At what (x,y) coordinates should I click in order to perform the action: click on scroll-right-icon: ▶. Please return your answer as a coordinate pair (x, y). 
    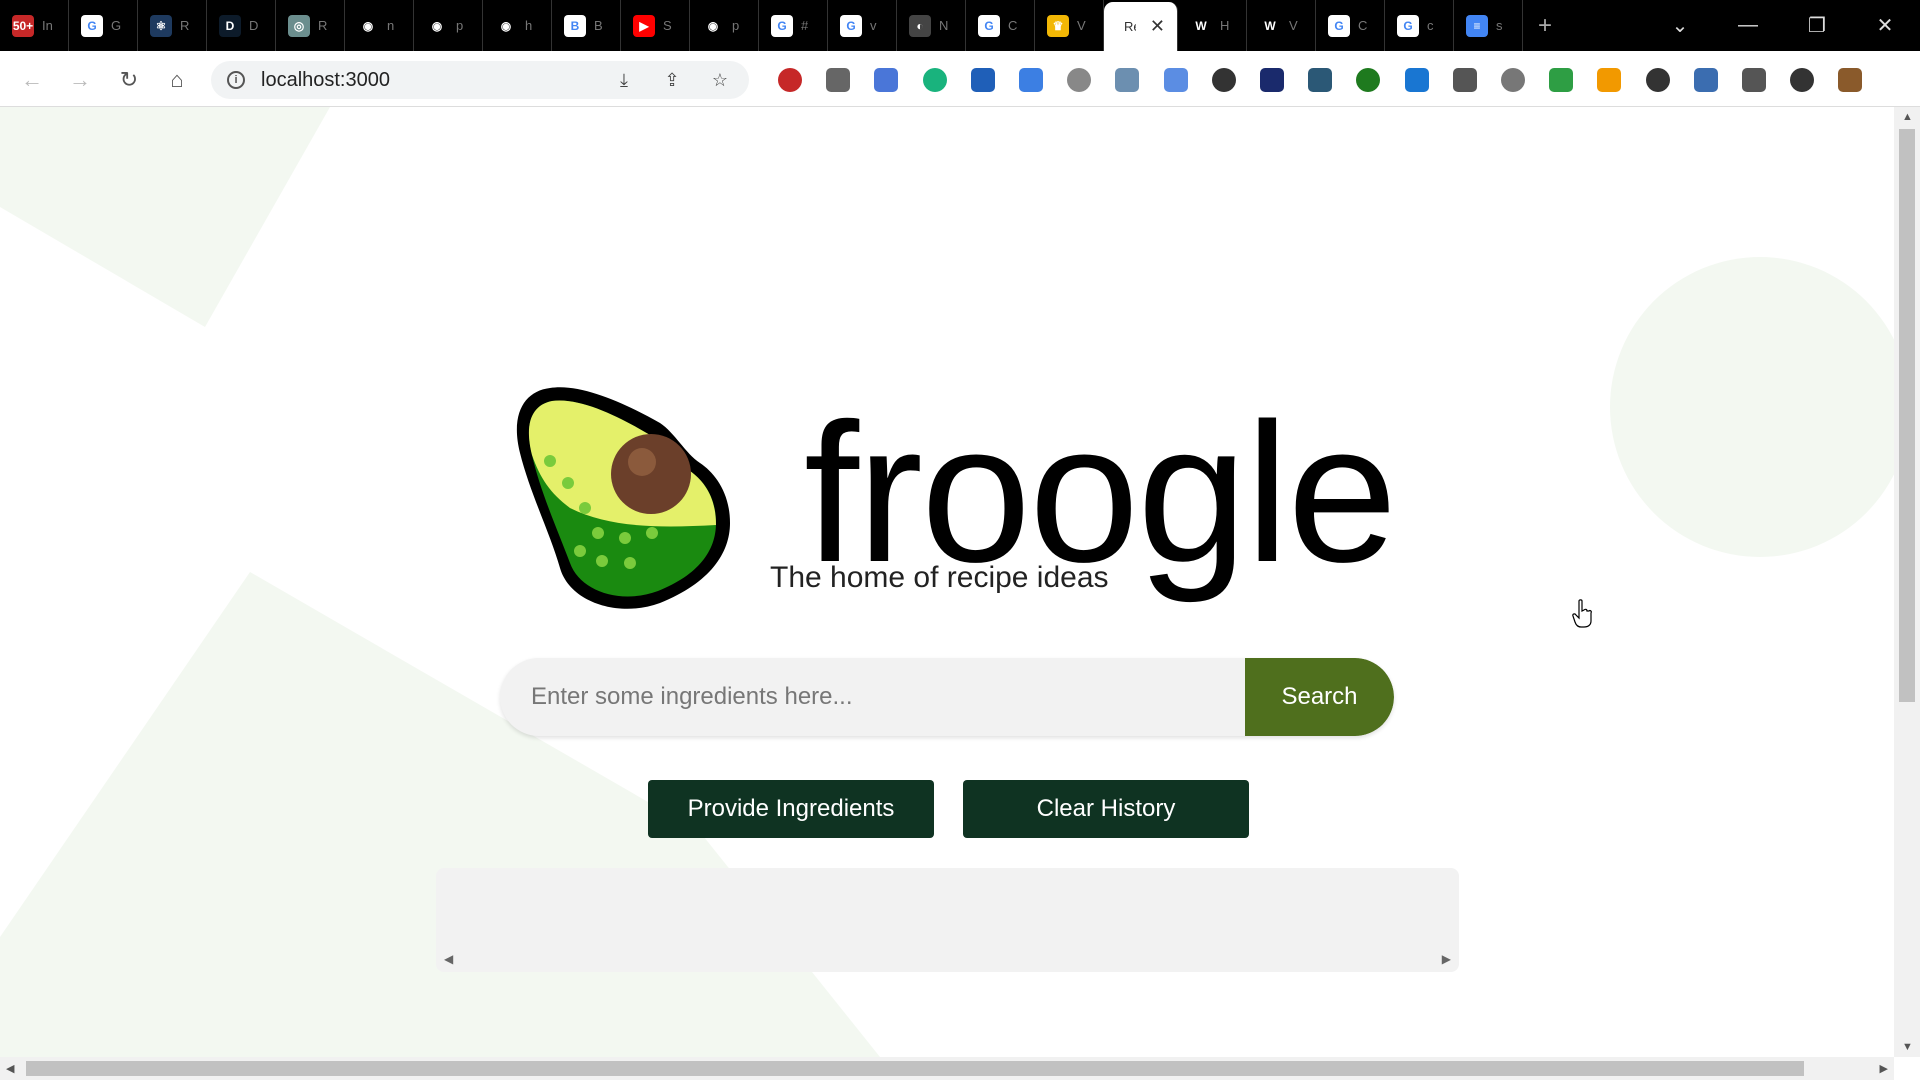
    Looking at the image, I should click on (1446, 959).